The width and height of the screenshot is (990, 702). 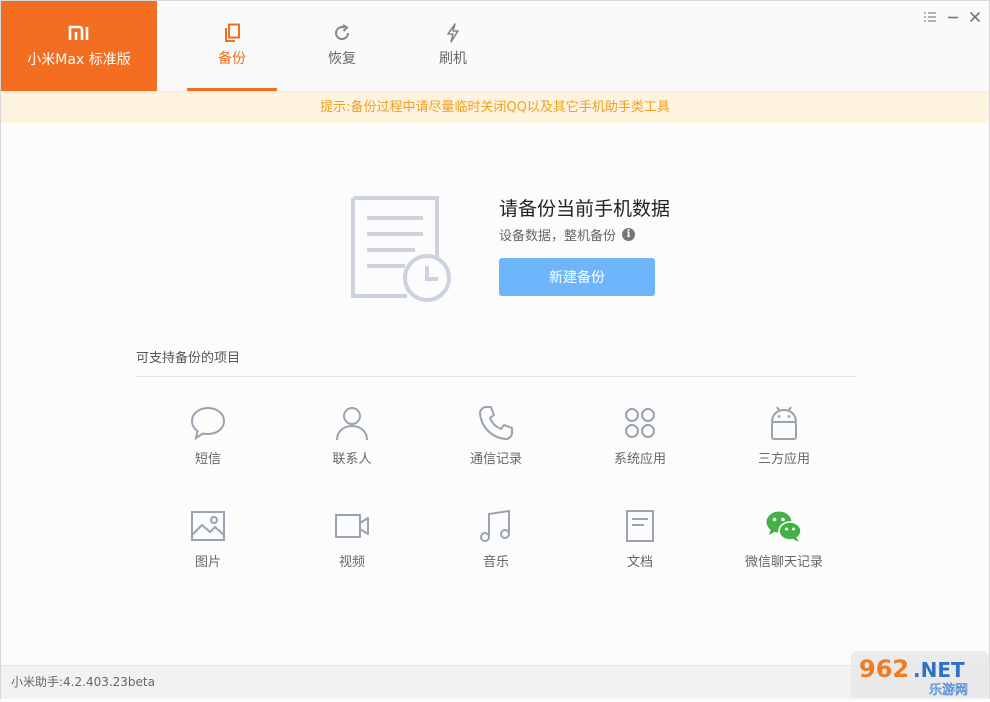 What do you see at coordinates (232, 32) in the screenshot?
I see `copy-icon` at bounding box center [232, 32].